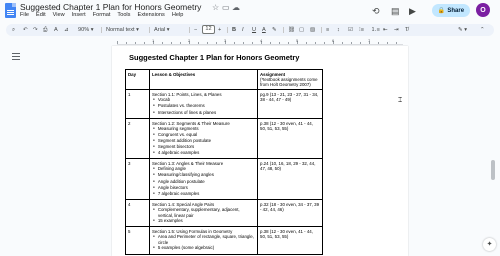 Image resolution: width=500 pixels, height=256 pixels. I want to click on share-button: 🔒 Share, so click(451, 10).